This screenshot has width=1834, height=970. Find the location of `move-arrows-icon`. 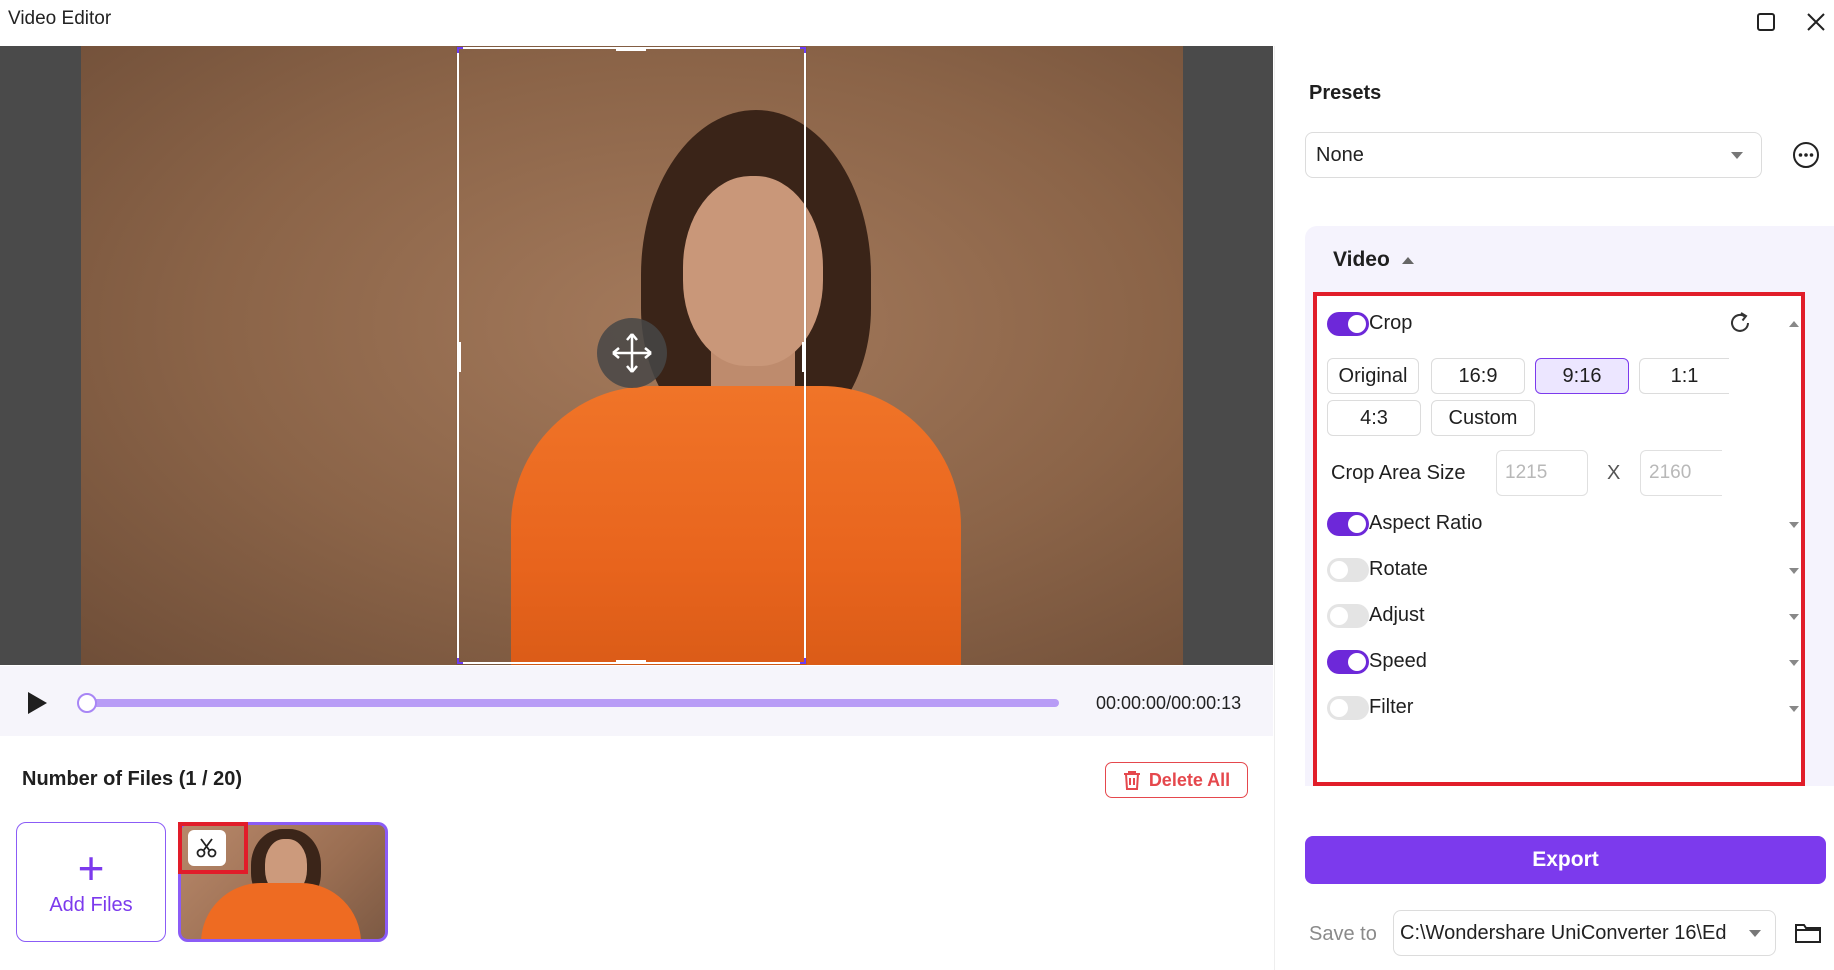

move-arrows-icon is located at coordinates (632, 353).